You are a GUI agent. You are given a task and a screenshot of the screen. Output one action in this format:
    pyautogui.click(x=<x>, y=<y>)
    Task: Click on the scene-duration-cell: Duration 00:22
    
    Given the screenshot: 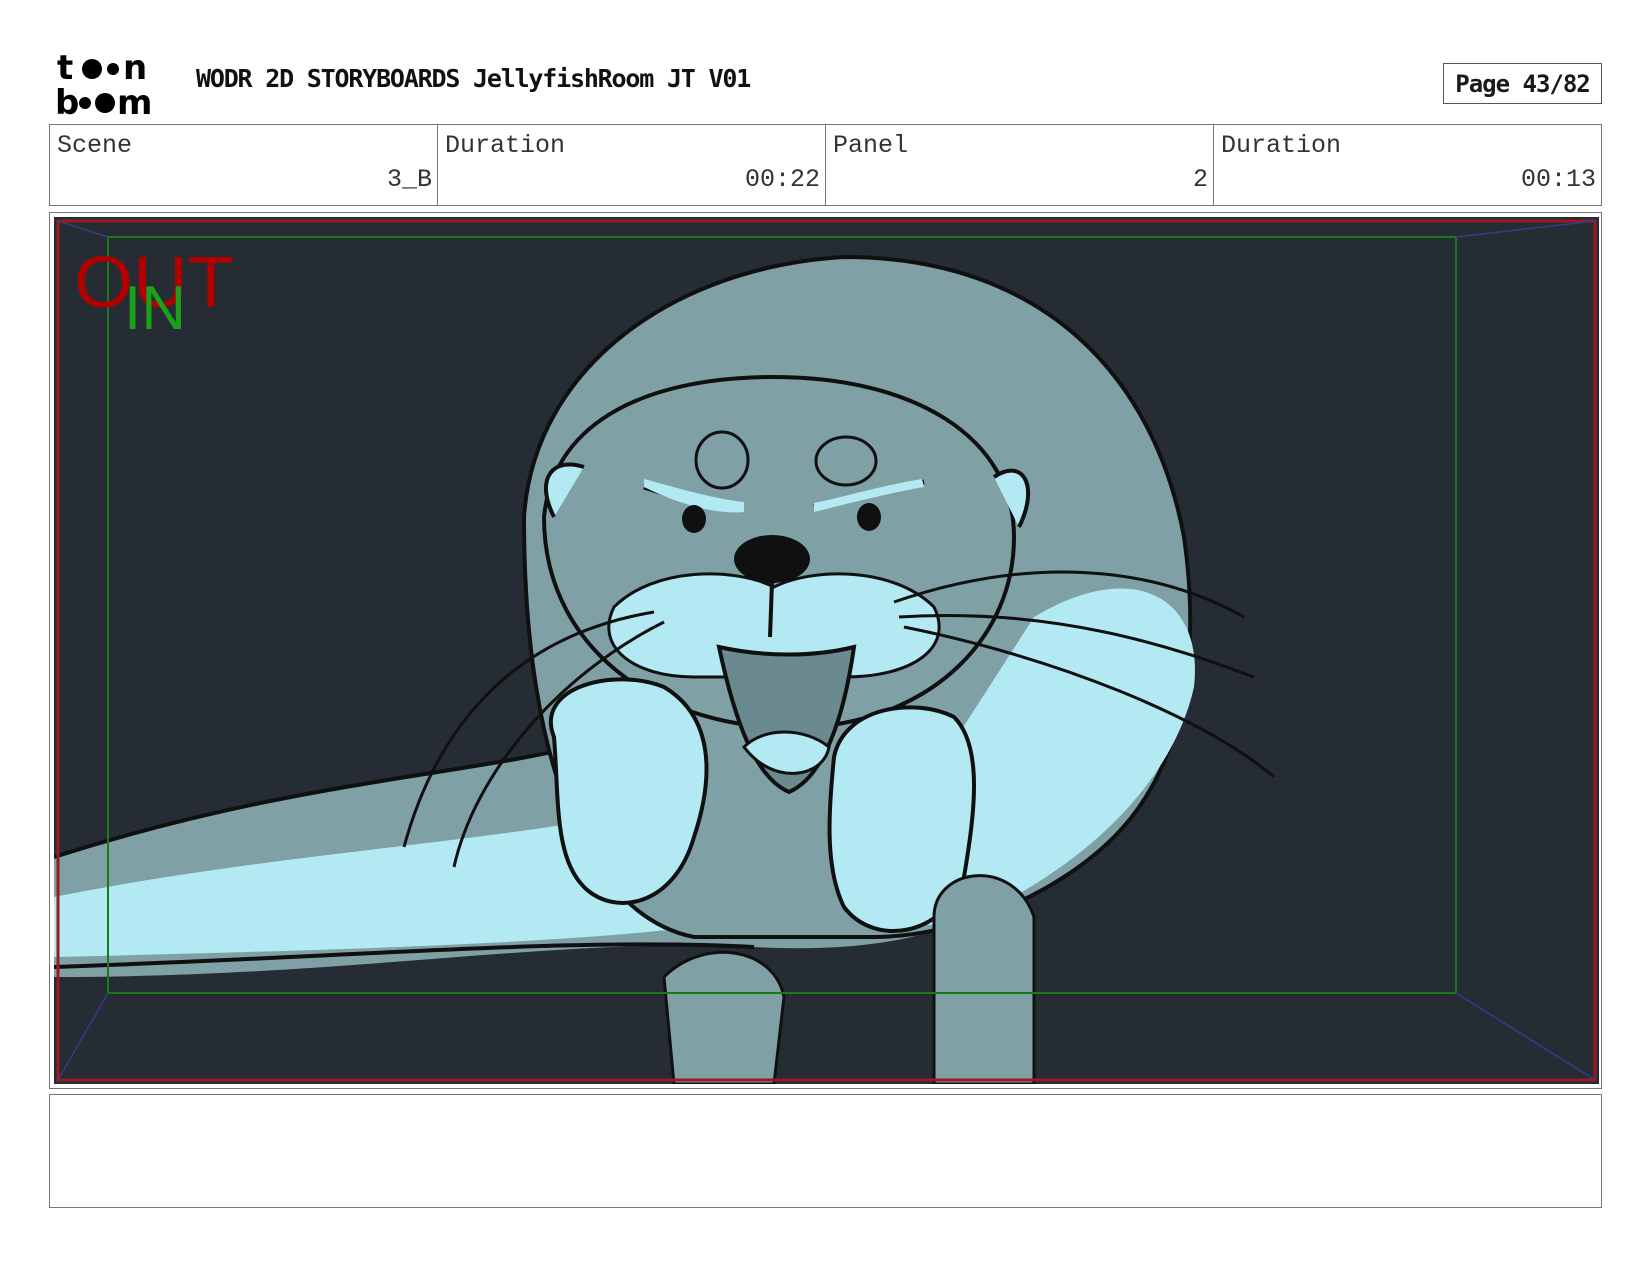 What is the action you would take?
    pyautogui.click(x=632, y=165)
    